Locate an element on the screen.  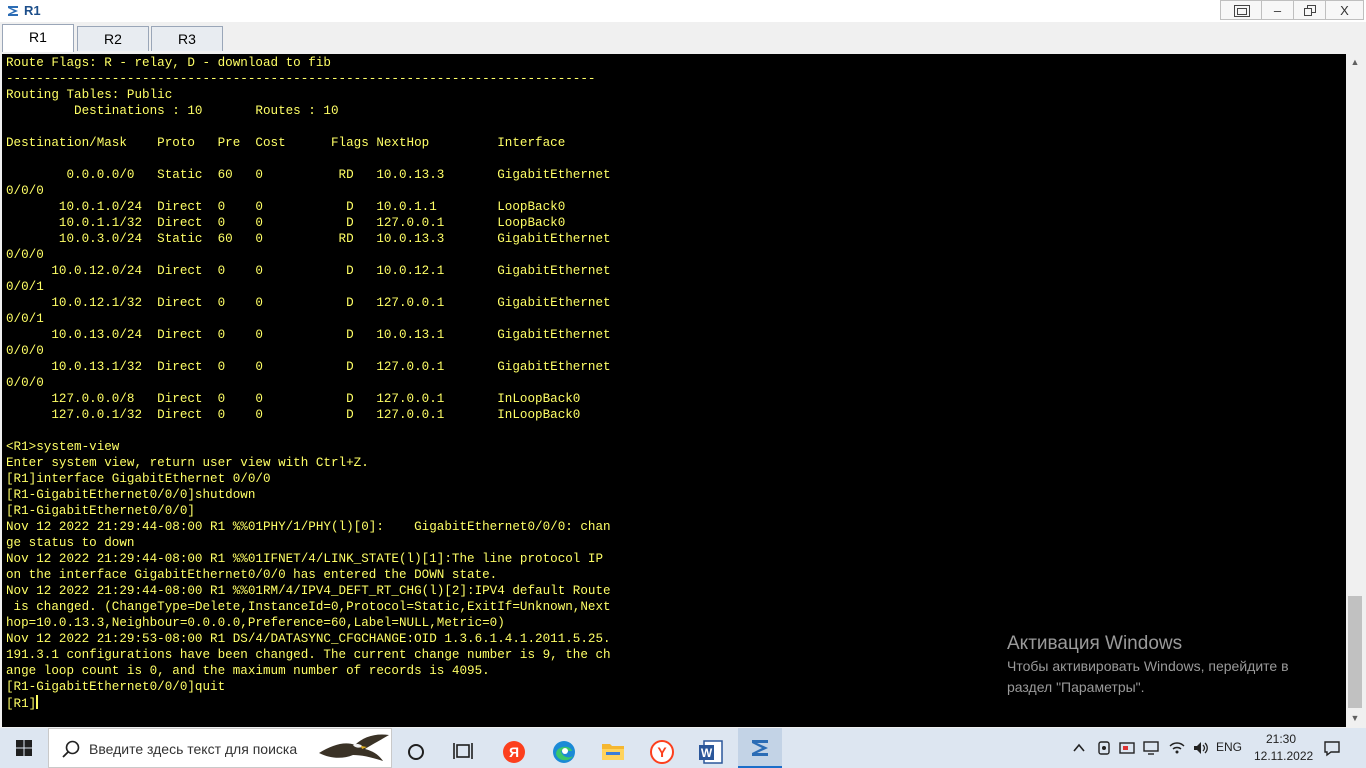
task-view-button is located at coordinates (463, 748).